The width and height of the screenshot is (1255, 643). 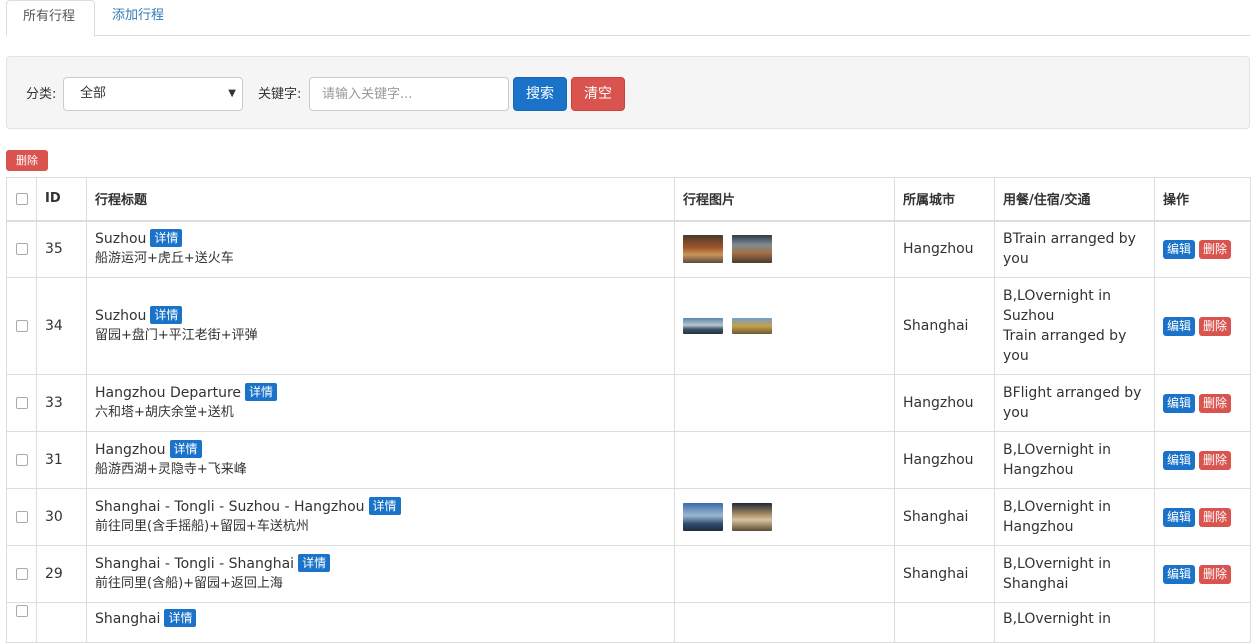 I want to click on meal-line: BFlight arranged by, so click(x=1072, y=393).